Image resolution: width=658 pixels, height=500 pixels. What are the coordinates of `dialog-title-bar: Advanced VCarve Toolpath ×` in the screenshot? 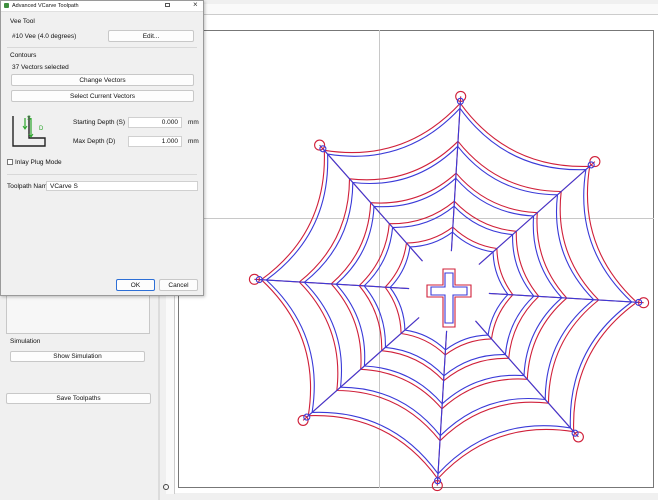 It's located at (102, 6).